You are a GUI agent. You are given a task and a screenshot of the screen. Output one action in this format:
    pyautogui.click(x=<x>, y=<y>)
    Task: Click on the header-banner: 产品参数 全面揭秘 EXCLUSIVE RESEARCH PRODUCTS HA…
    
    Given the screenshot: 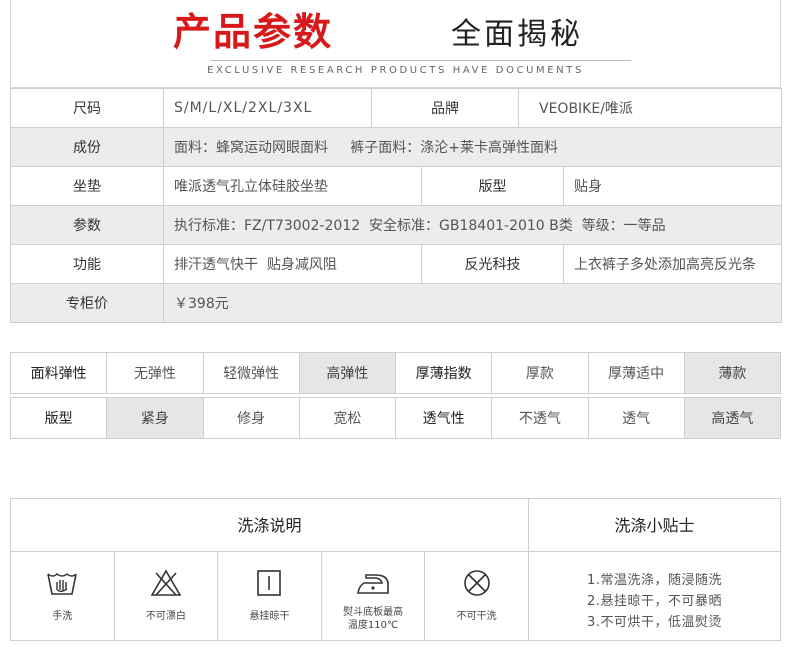 What is the action you would take?
    pyautogui.click(x=395, y=44)
    